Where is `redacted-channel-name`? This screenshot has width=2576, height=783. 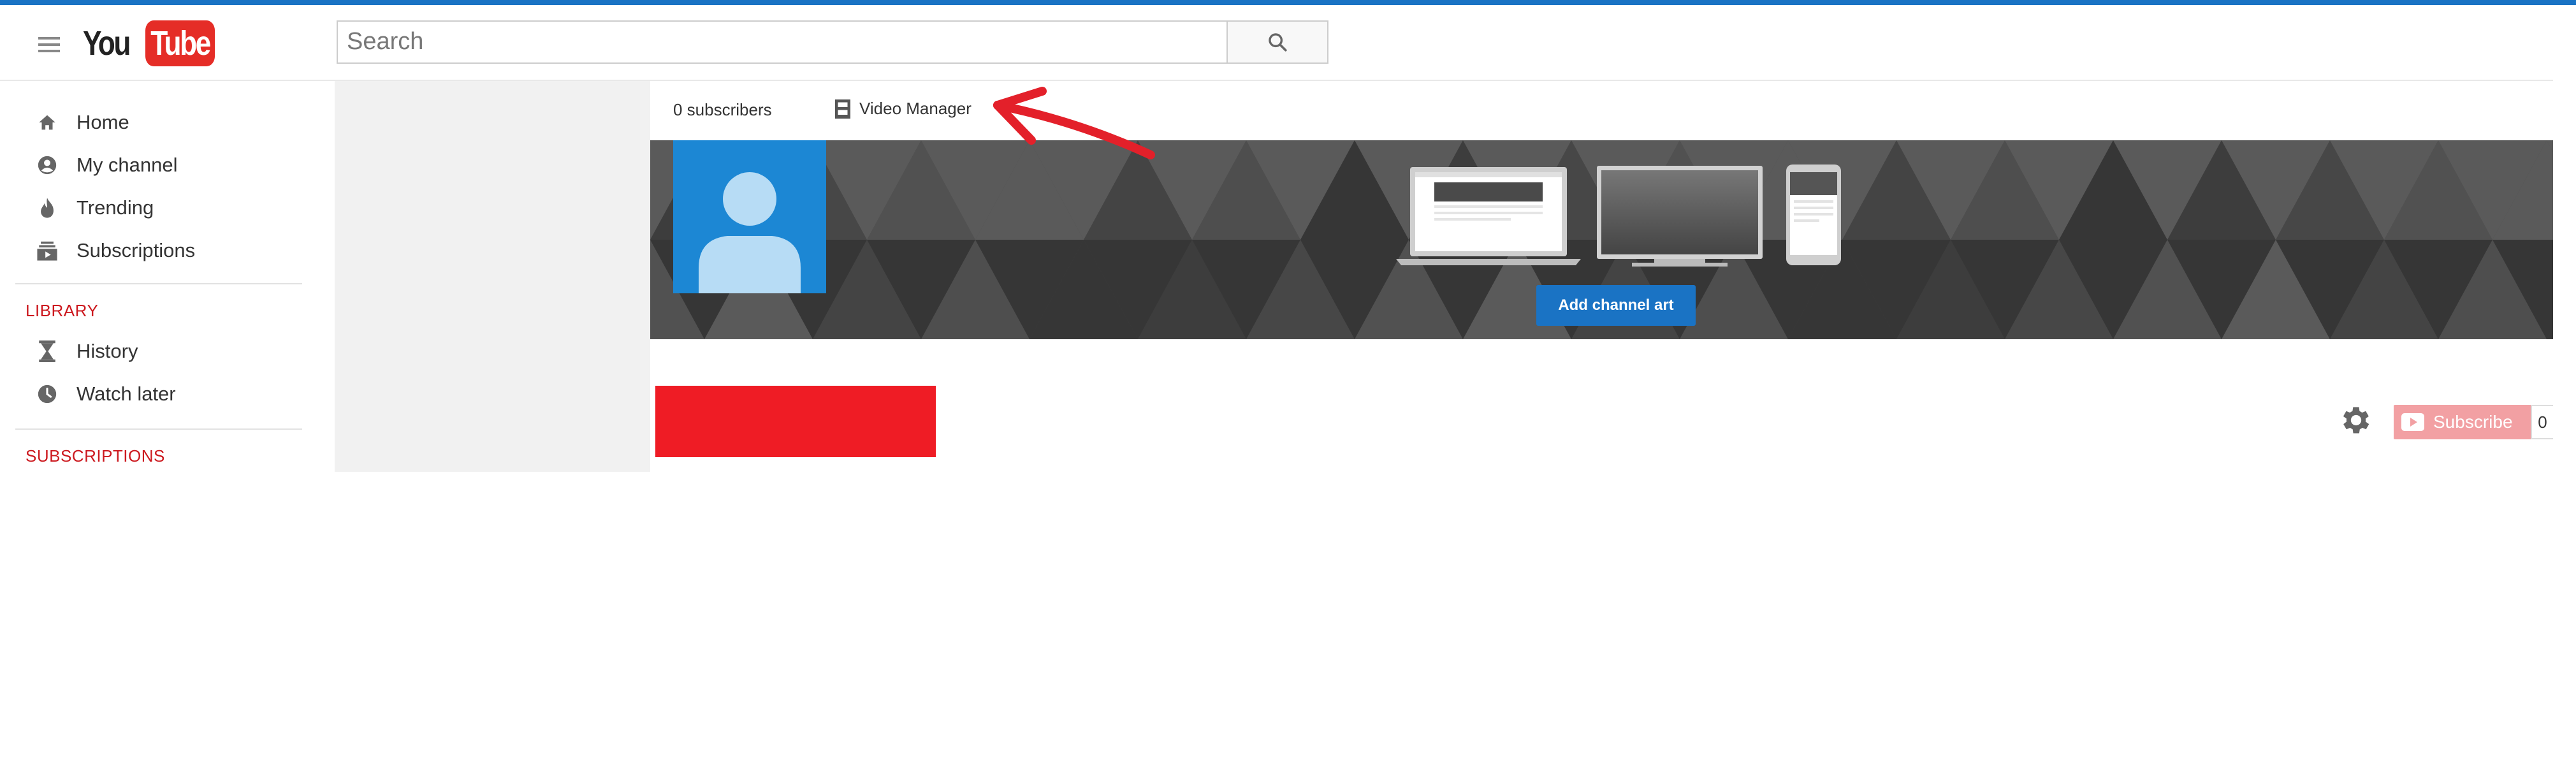 redacted-channel-name is located at coordinates (795, 421).